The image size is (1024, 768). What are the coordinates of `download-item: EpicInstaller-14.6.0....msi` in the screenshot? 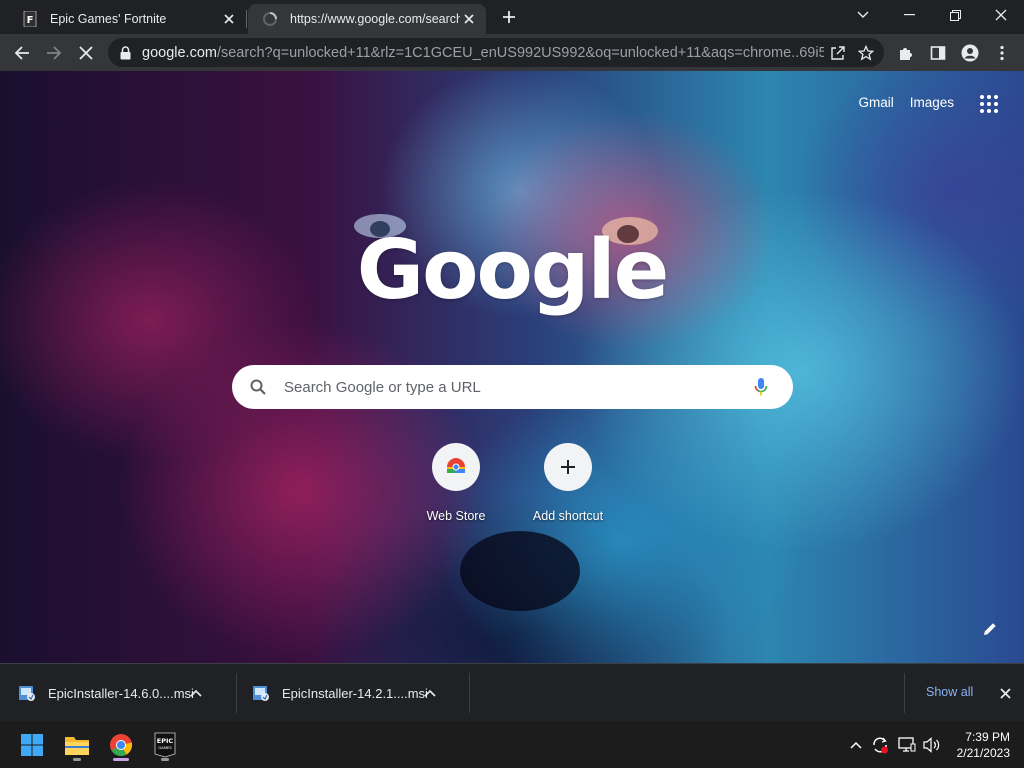 It's located at (104, 693).